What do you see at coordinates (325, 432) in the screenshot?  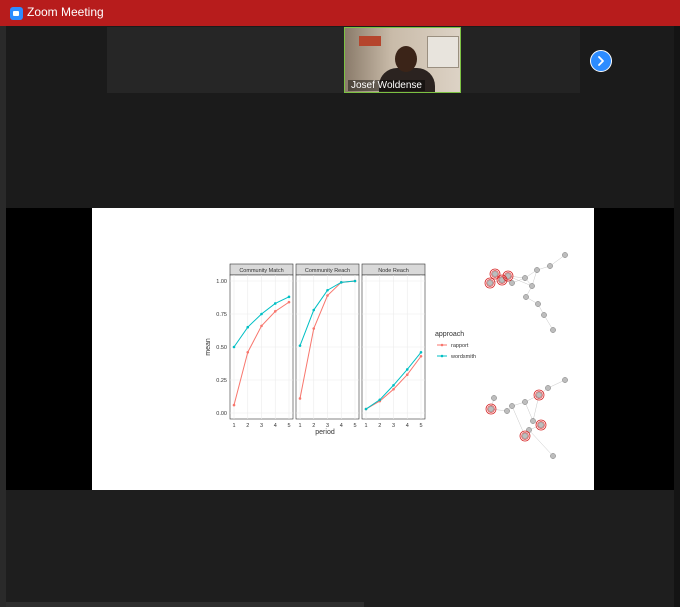 I see `x-axis-label: period` at bounding box center [325, 432].